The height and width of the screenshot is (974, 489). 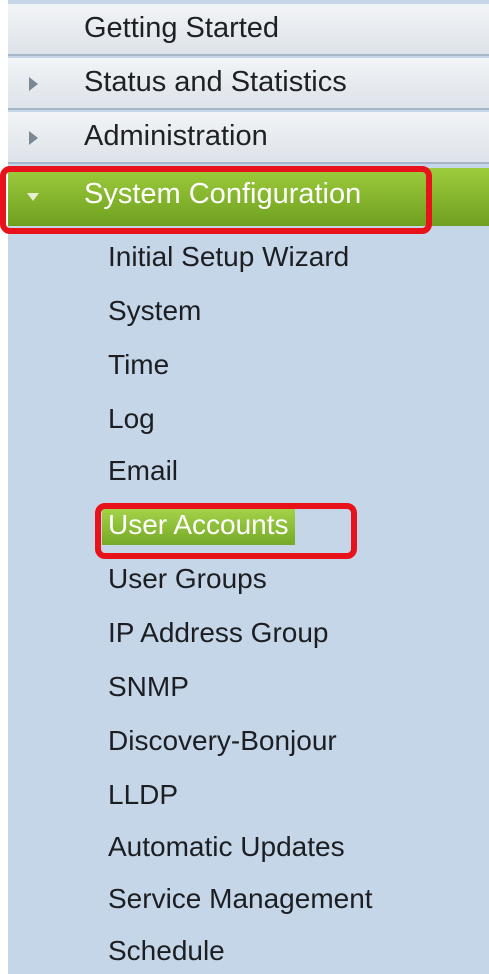 I want to click on sub-item-log: Log, so click(x=131, y=419).